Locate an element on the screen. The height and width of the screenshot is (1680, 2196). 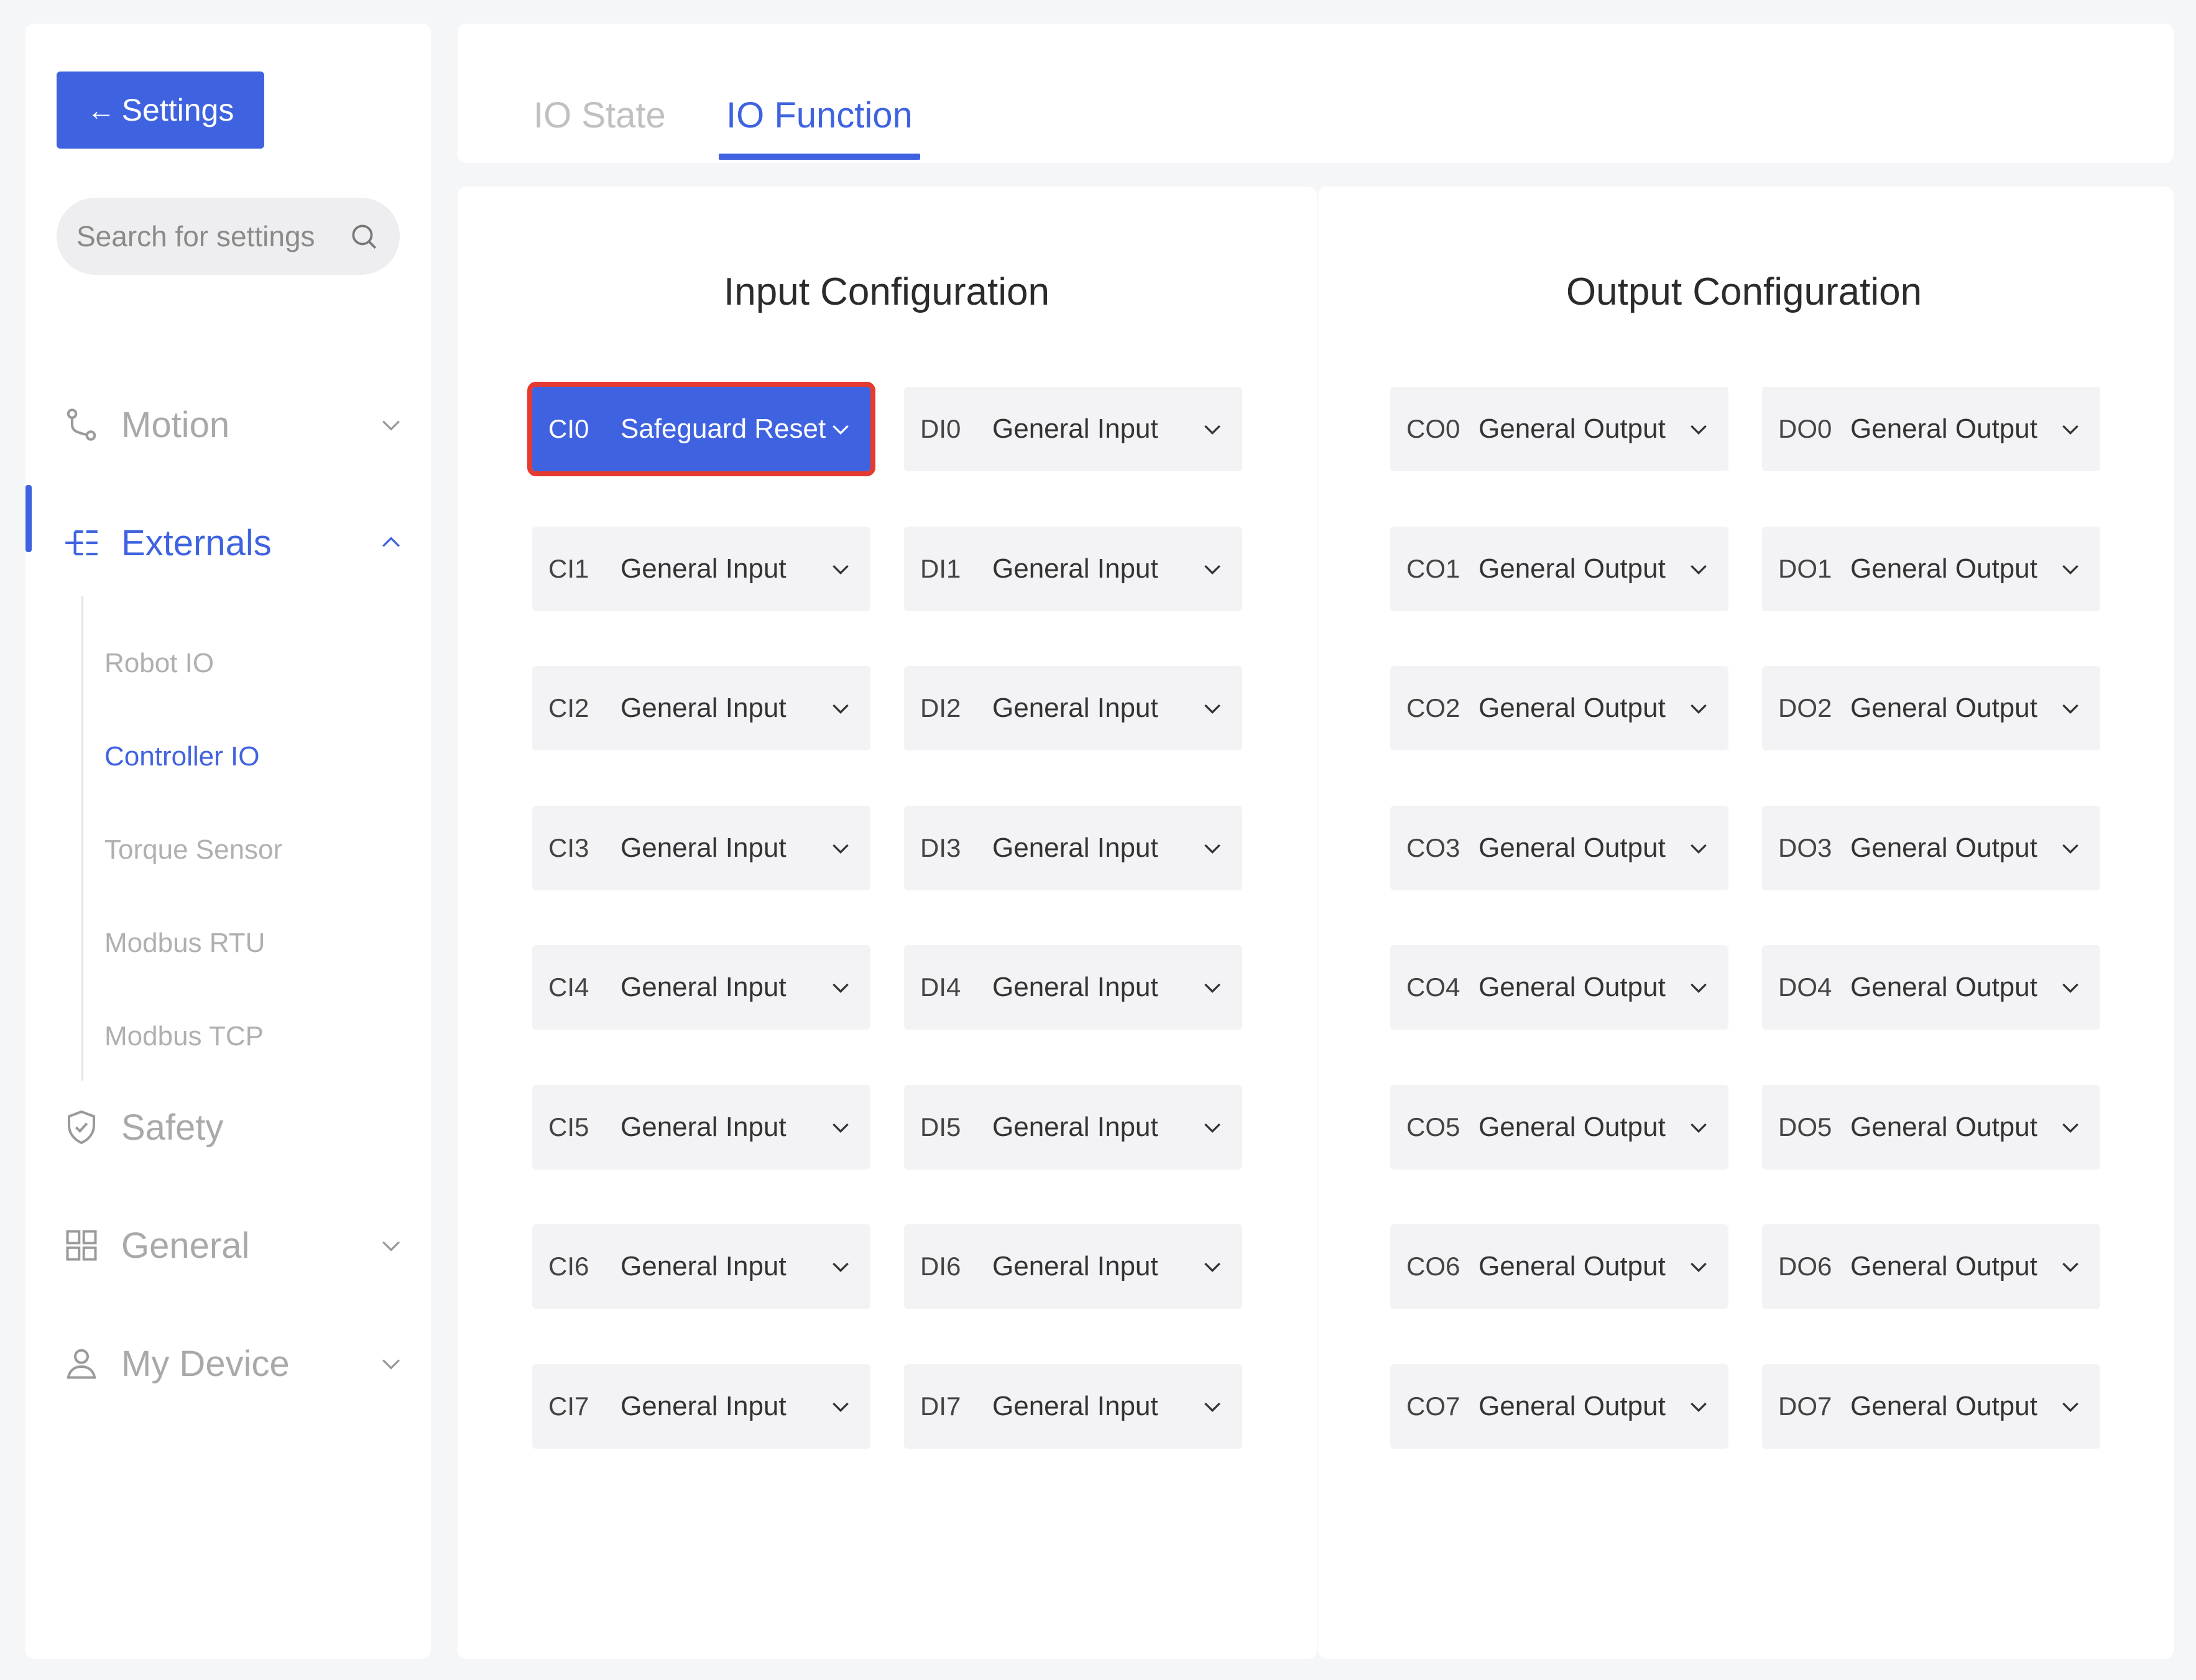
di-1-select: DI1 General Input is located at coordinates (1073, 569).